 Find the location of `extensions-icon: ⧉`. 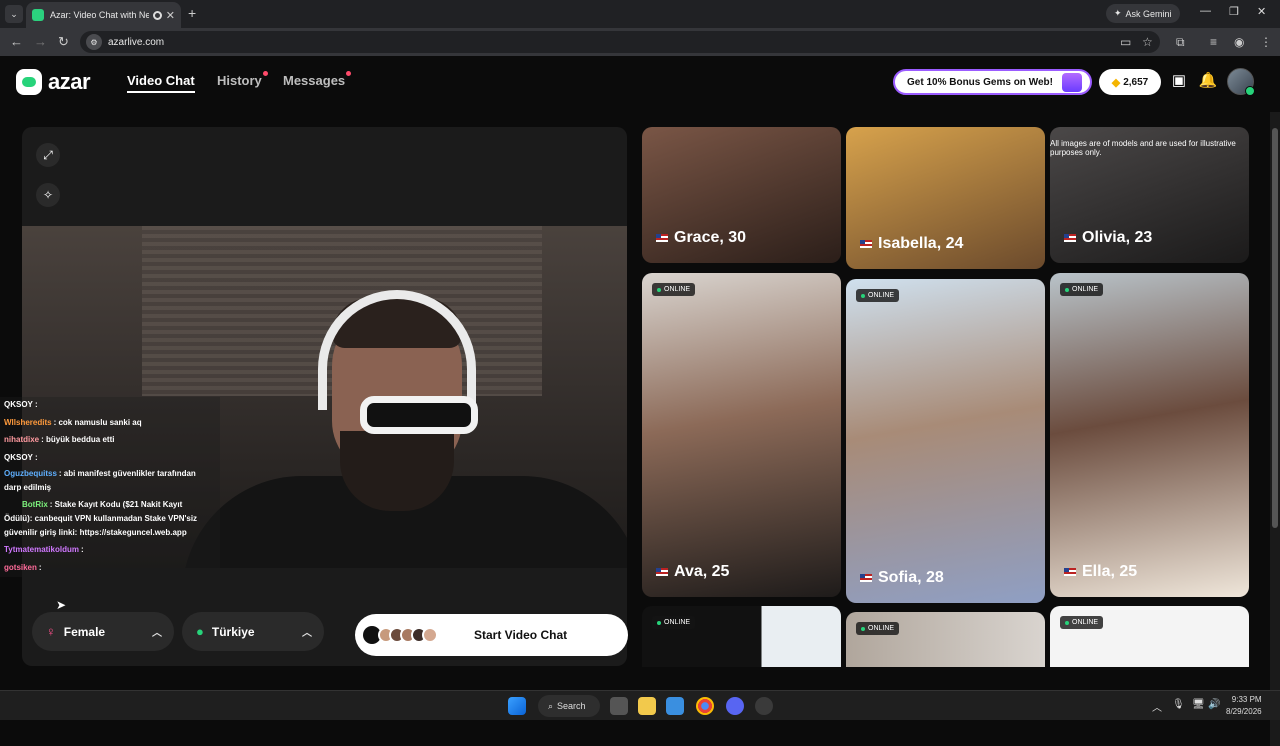

extensions-icon: ⧉ is located at coordinates (1180, 42).